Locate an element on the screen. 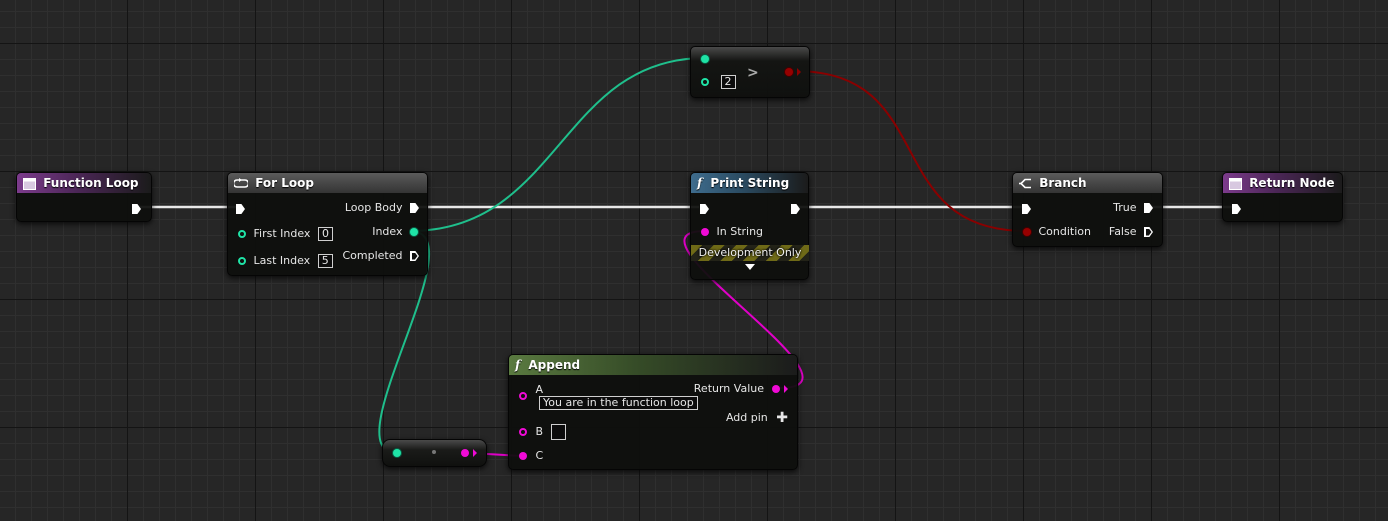 The width and height of the screenshot is (1388, 521). branch-title: Branch is located at coordinates (1063, 183).